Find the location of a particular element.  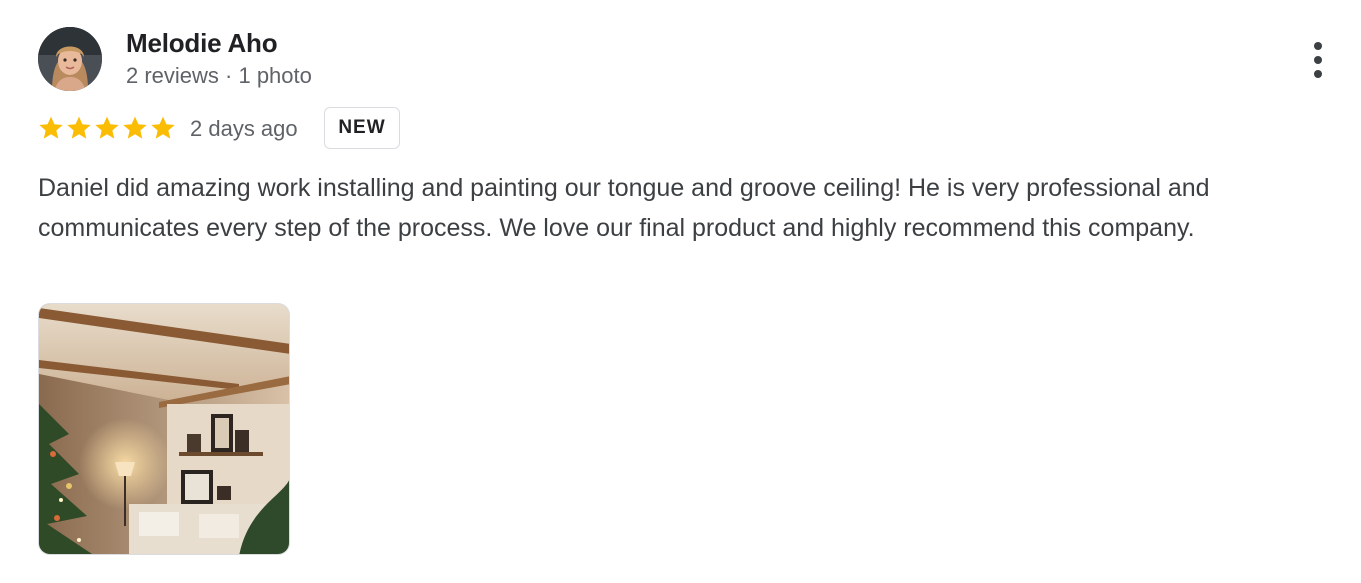

star-rating is located at coordinates (107, 129).